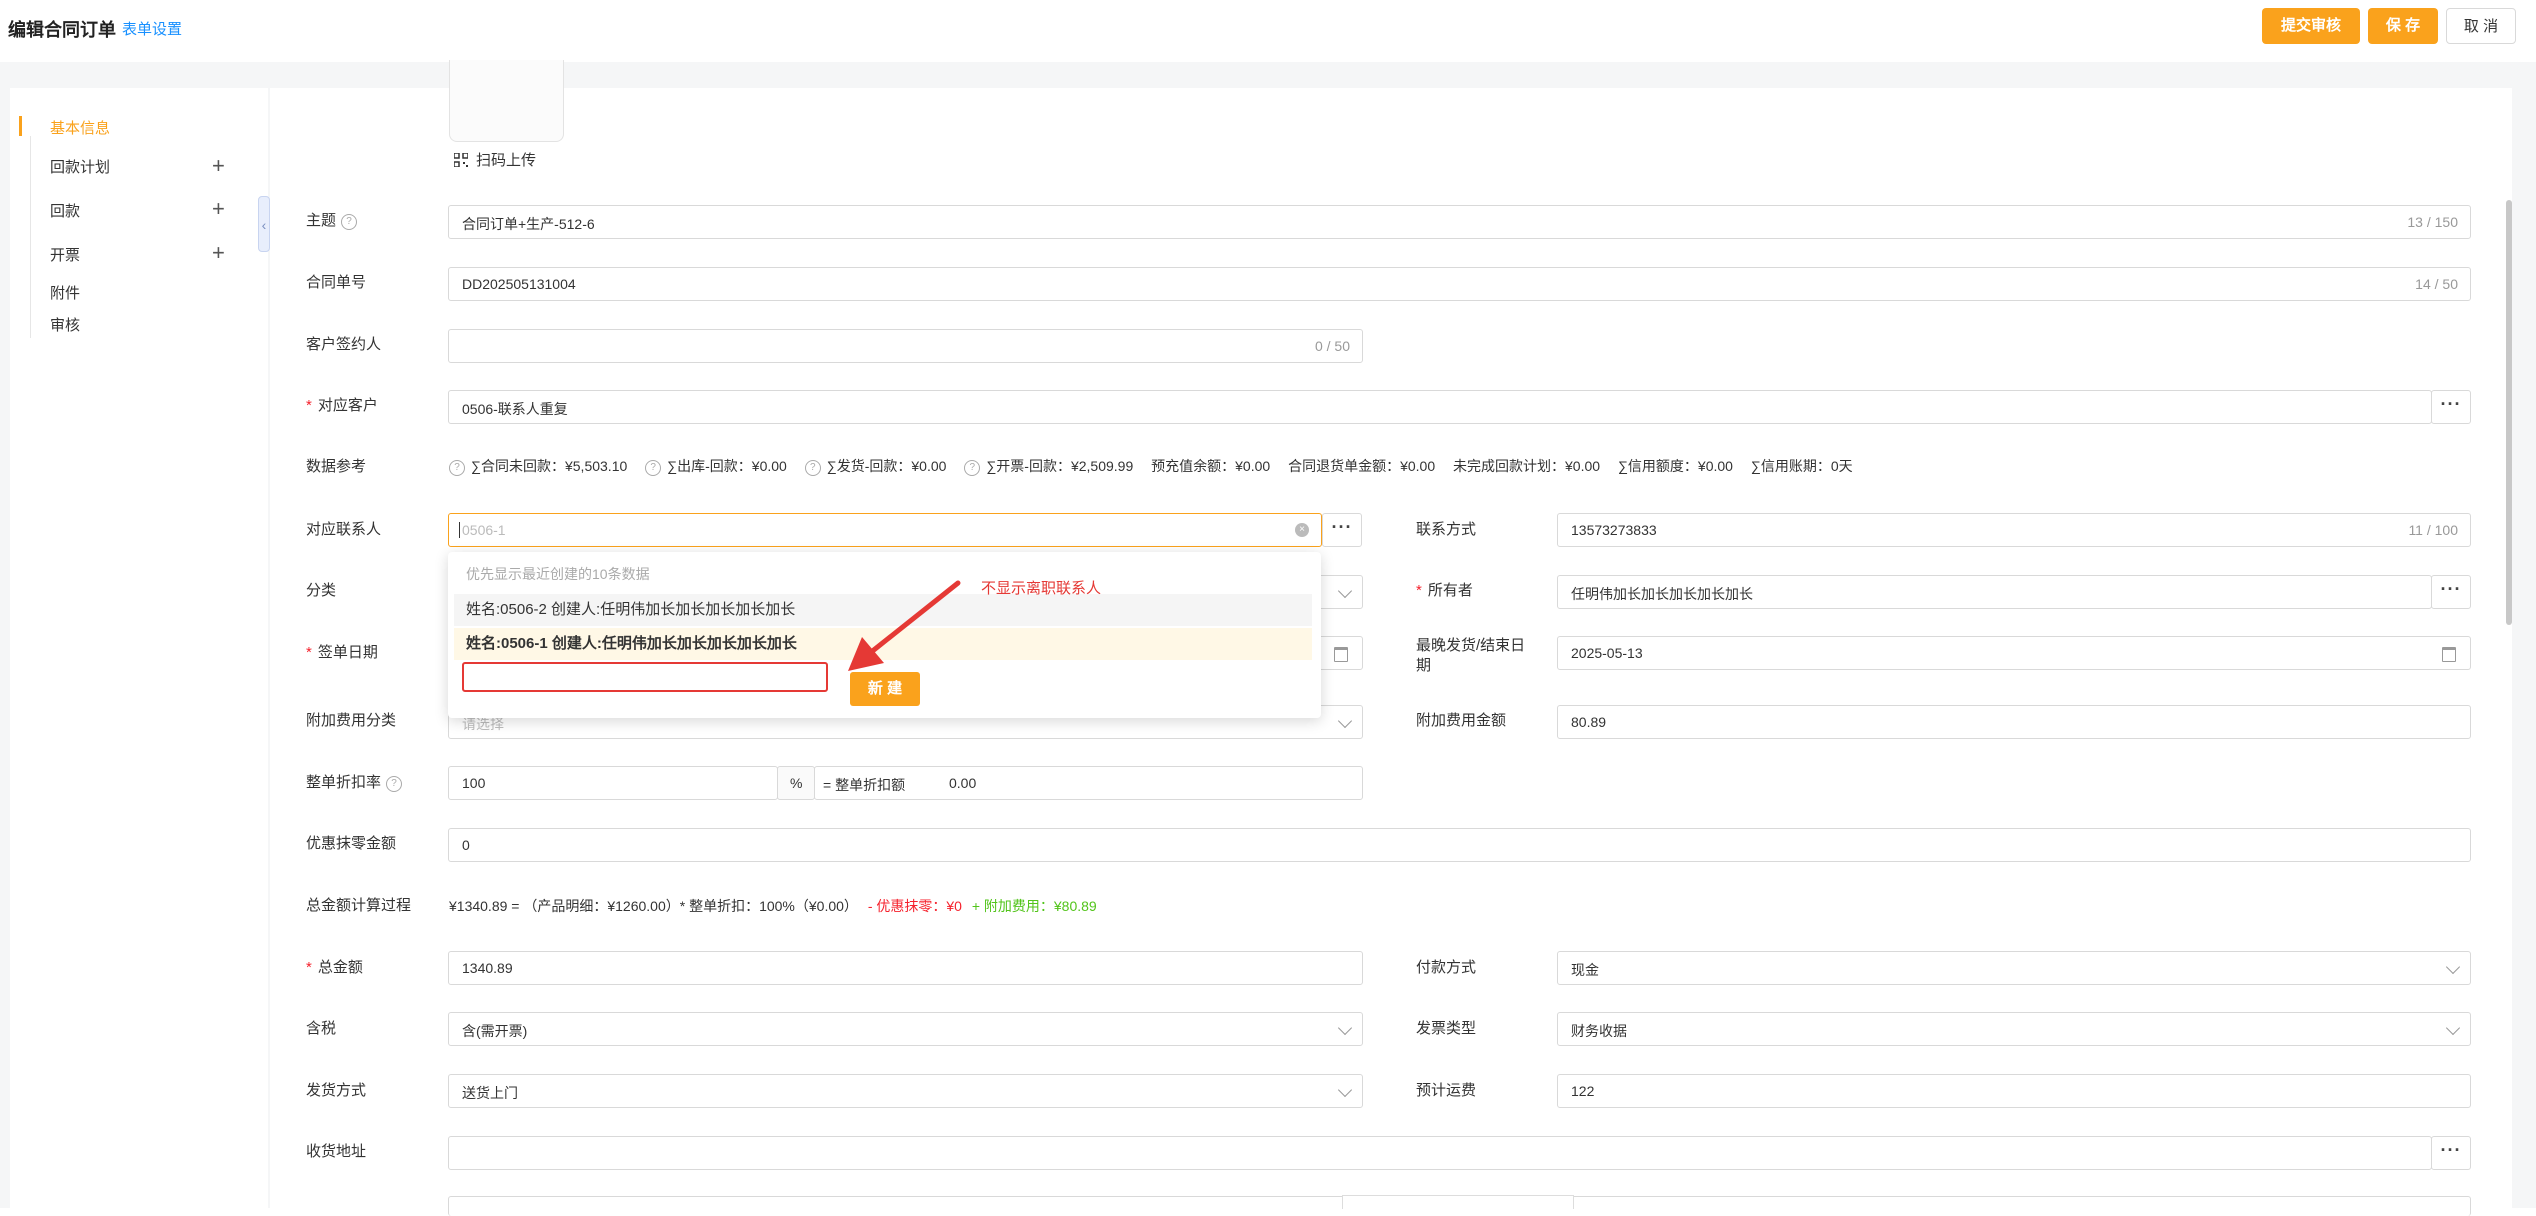 The width and height of the screenshot is (2536, 1216). I want to click on new-contact-button: 新 建, so click(885, 689).